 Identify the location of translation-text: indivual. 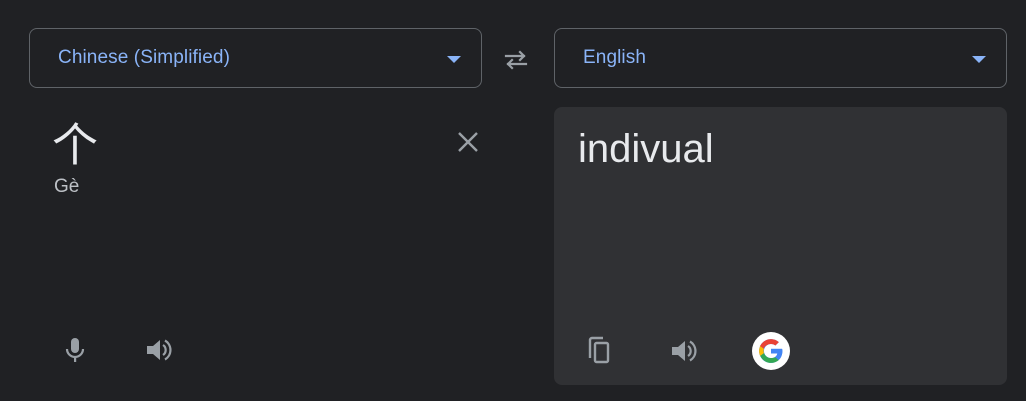
(646, 149).